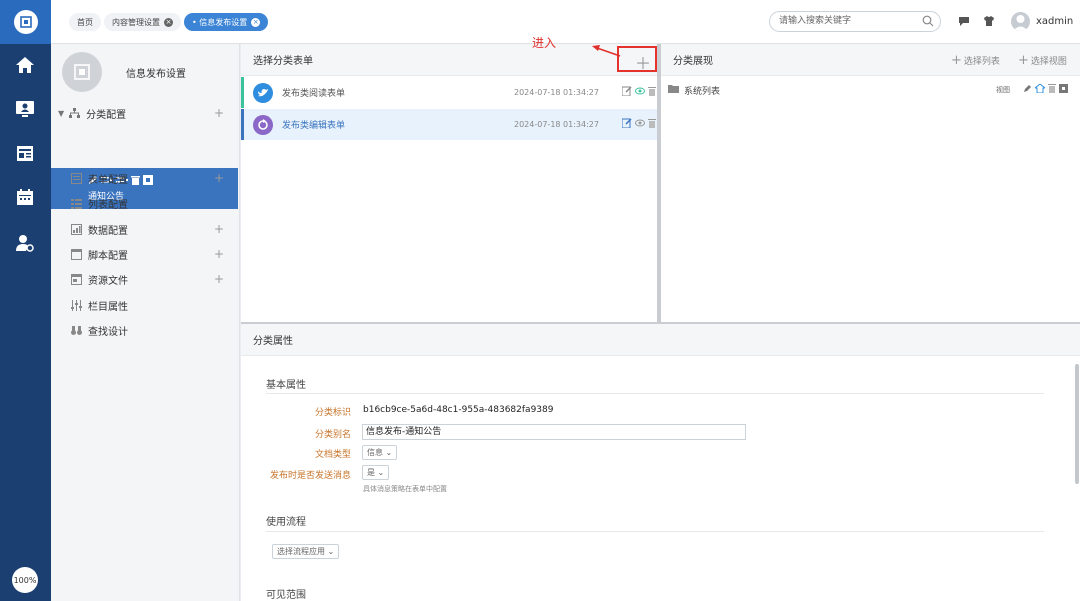 This screenshot has width=1080, height=601. What do you see at coordinates (673, 90) in the screenshot?
I see `folder-icon` at bounding box center [673, 90].